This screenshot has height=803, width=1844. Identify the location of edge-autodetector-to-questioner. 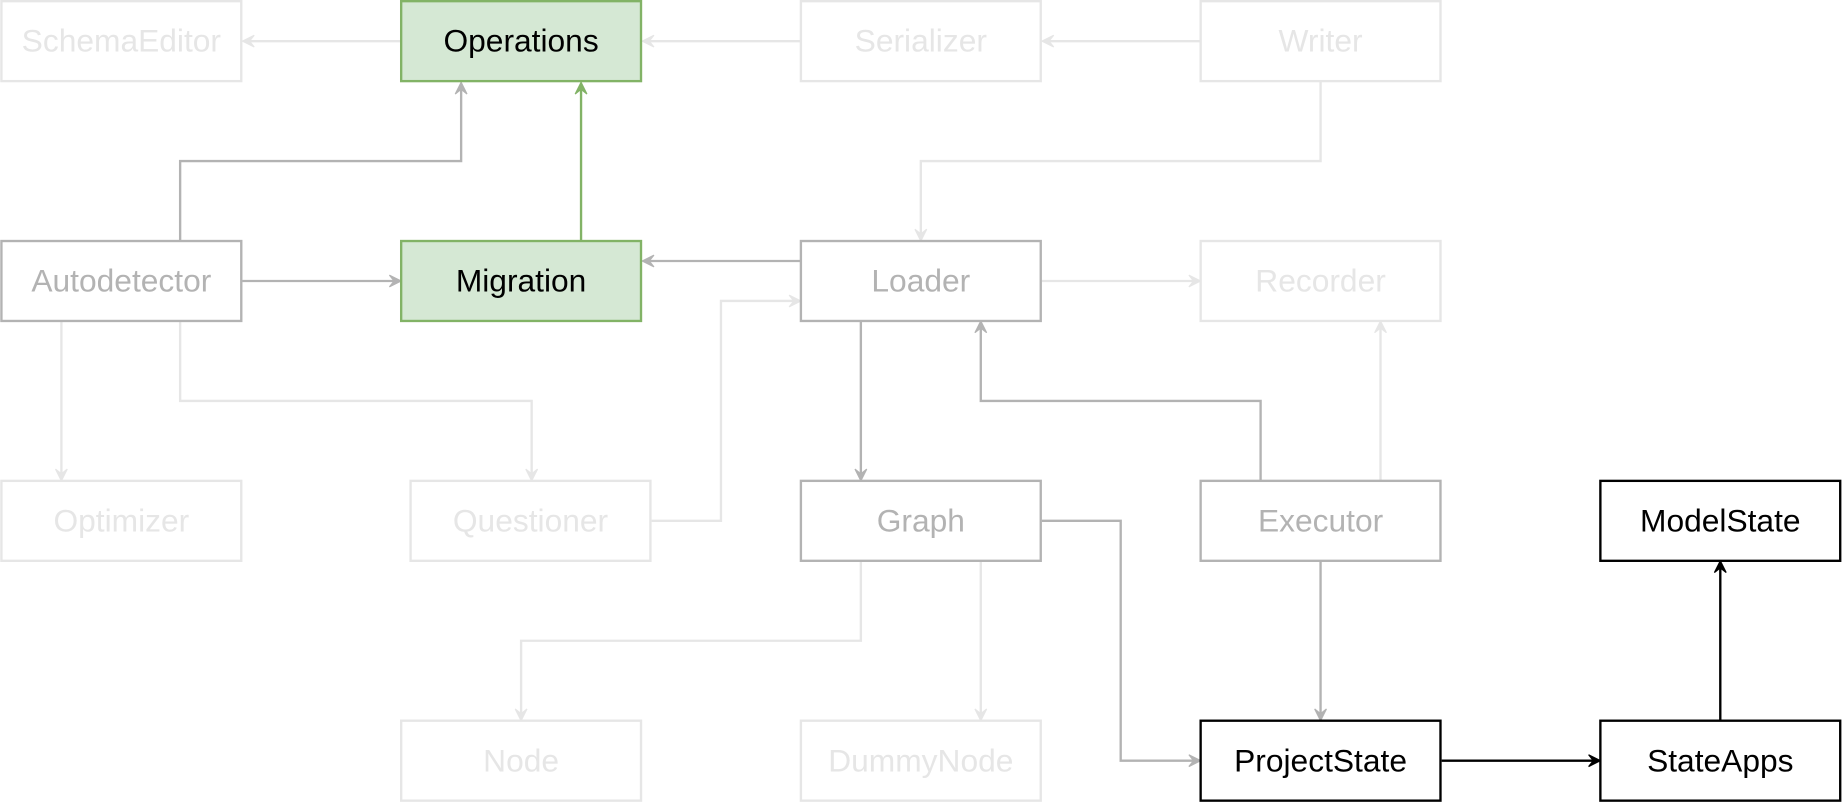
(358, 401).